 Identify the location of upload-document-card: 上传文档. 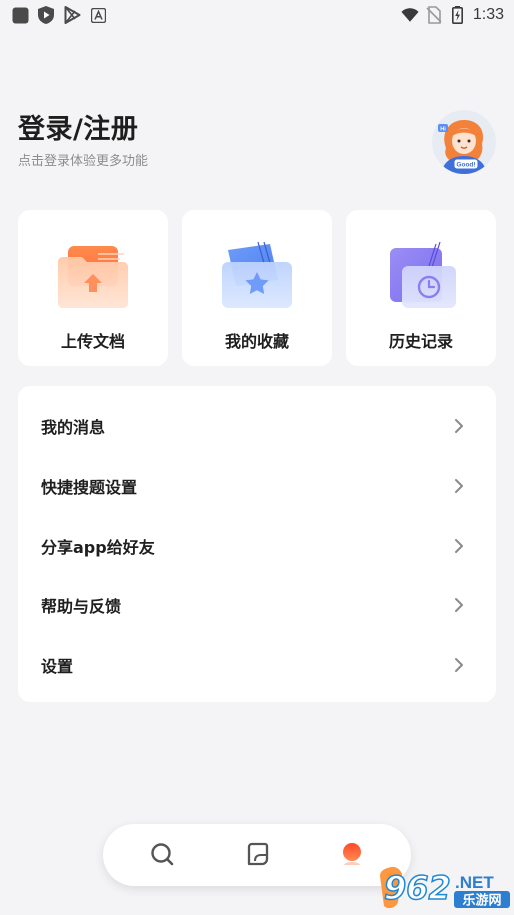
(93, 288).